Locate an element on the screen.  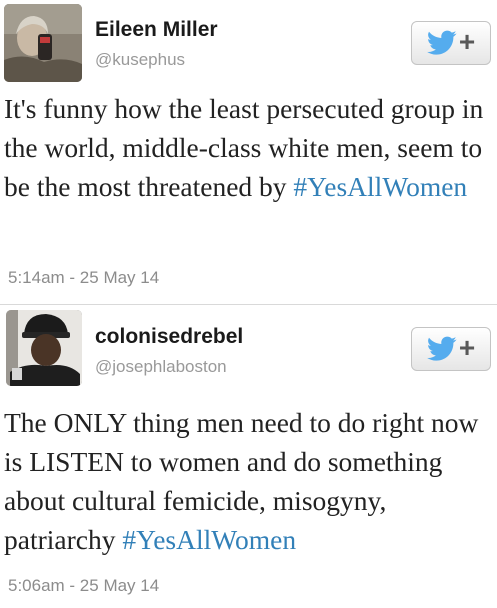
username: @josephlaboston is located at coordinates (161, 367).